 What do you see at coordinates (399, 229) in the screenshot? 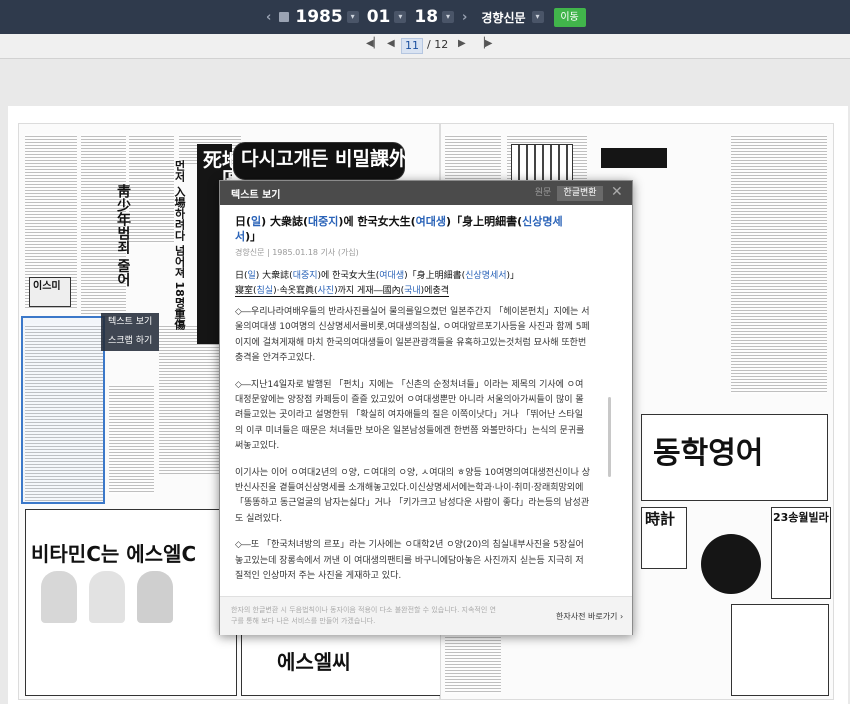
I see `article-headline: 日(일) 大衆誌(대중지)에 한국女大生(여대생)「身上明細書(신상명세서)」` at bounding box center [399, 229].